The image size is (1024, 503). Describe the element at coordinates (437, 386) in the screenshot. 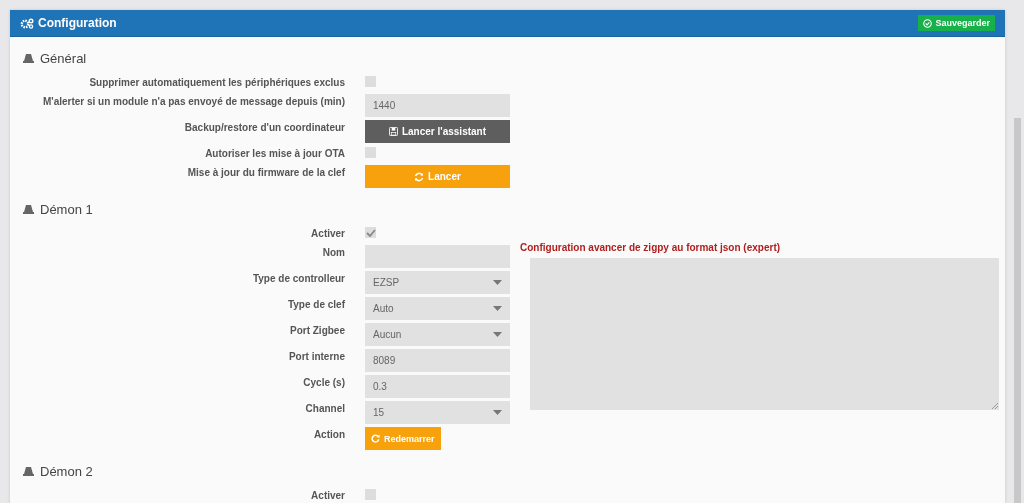

I see `input-field: 0.3` at that location.